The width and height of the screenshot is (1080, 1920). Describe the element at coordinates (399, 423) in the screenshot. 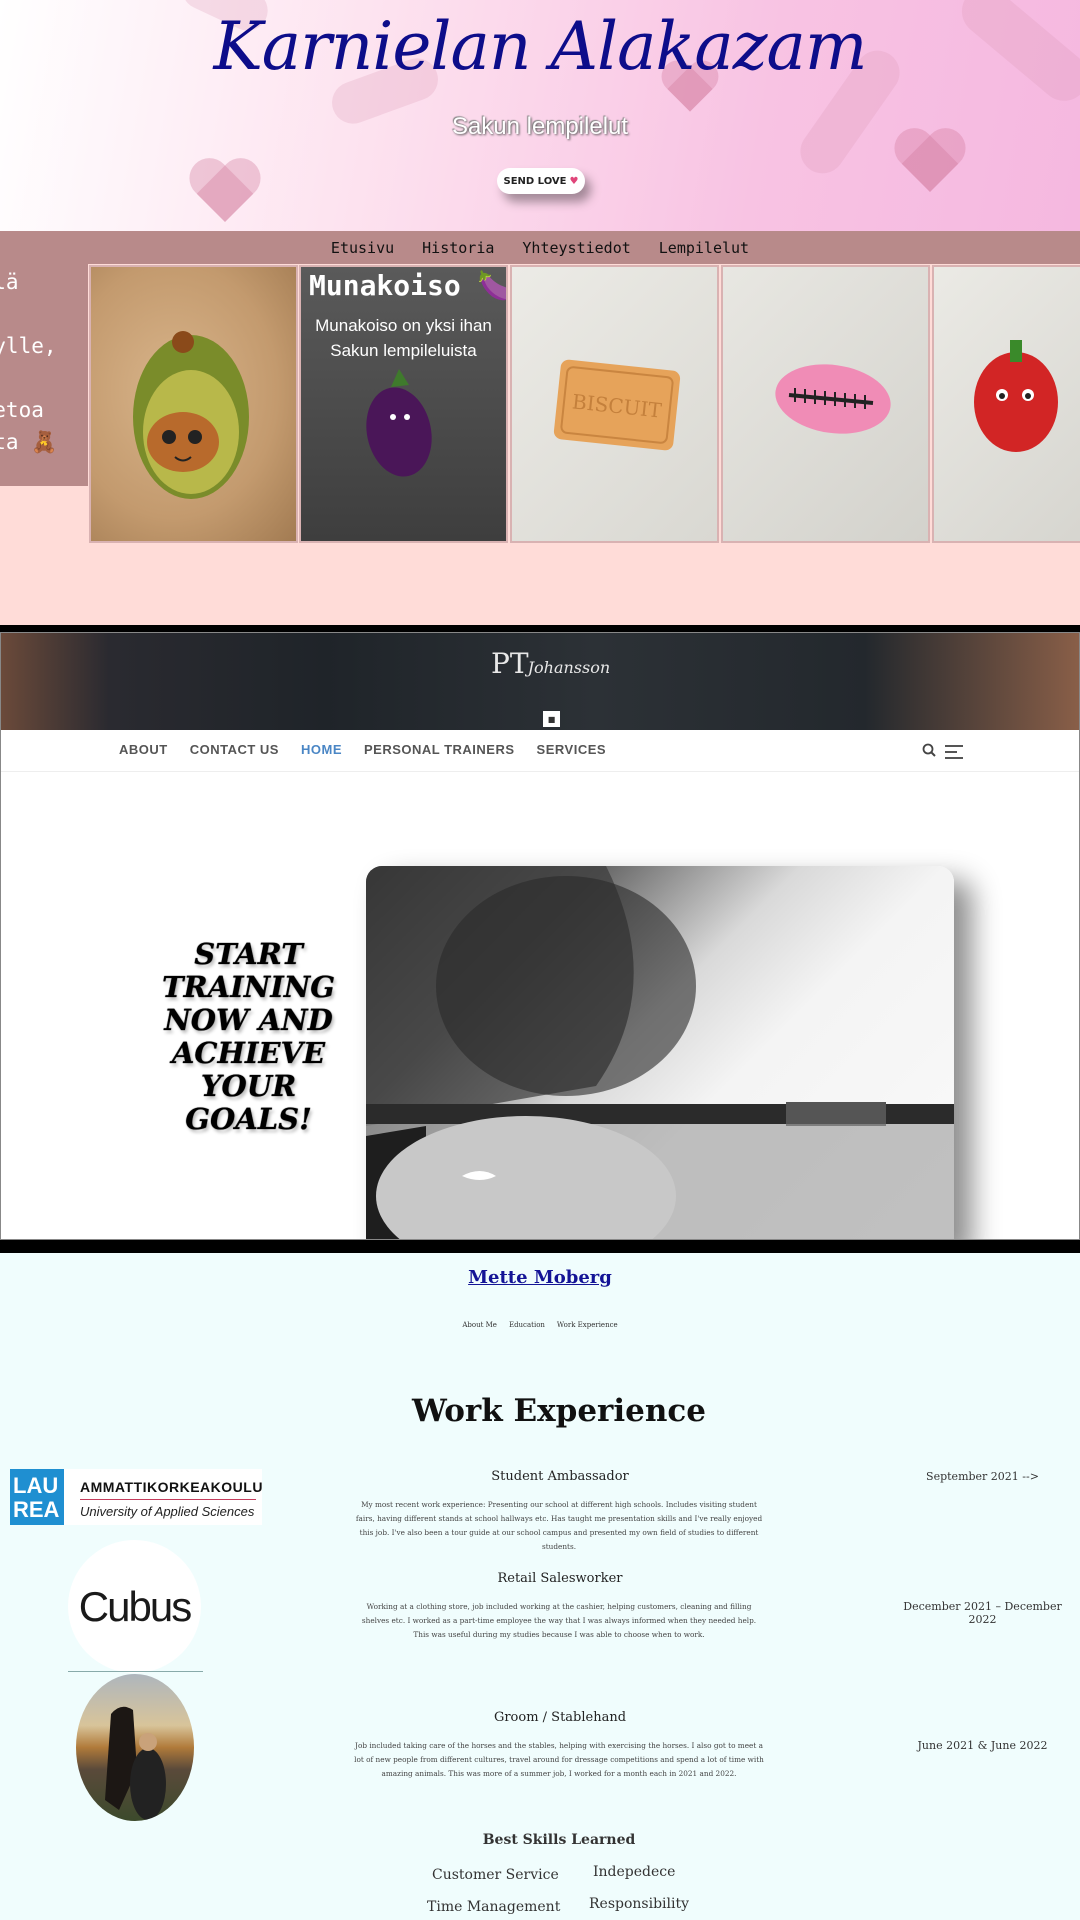

I see `eggplant-toy-image` at that location.